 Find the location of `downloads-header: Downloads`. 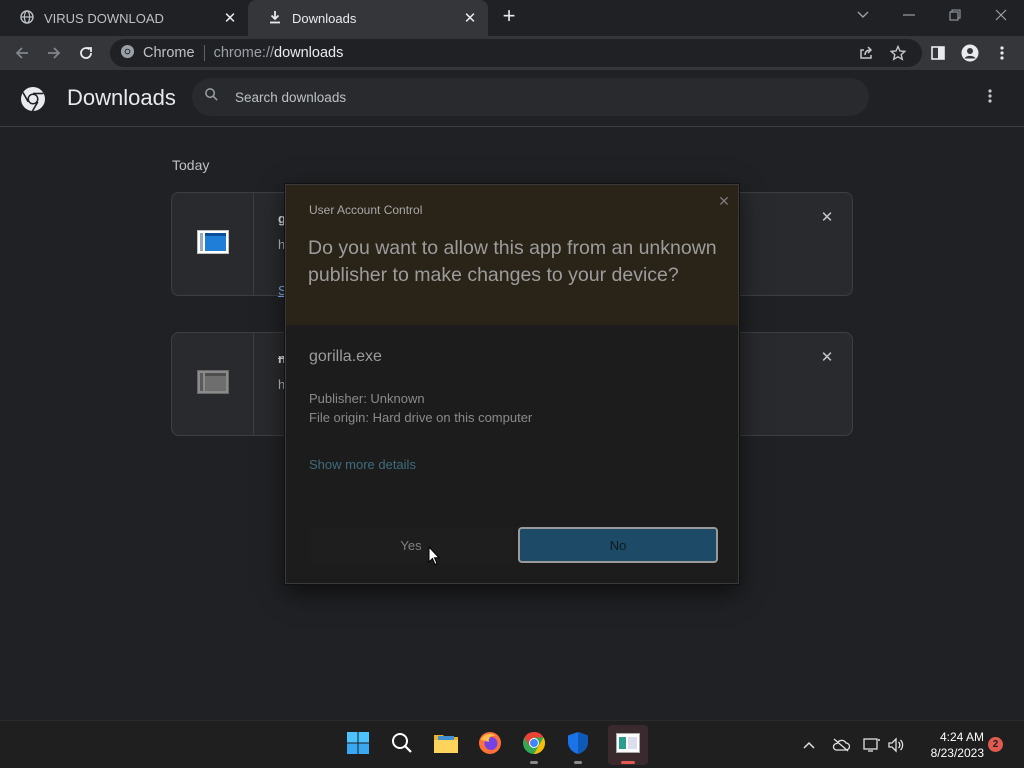

downloads-header: Downloads is located at coordinates (512, 98).